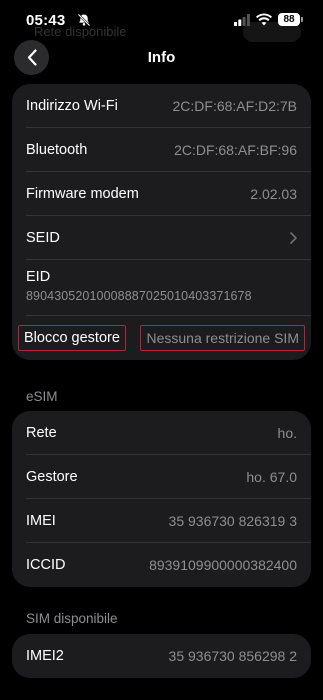 This screenshot has height=700, width=323. Describe the element at coordinates (42, 396) in the screenshot. I see `section-header-esim: eSIM` at that location.